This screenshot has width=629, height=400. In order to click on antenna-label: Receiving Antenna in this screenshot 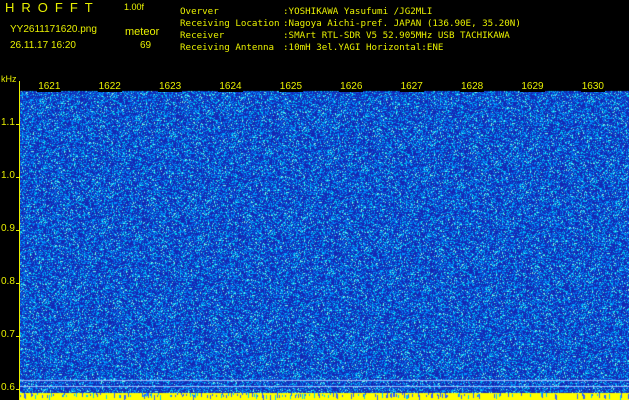, I will do `click(227, 47)`.